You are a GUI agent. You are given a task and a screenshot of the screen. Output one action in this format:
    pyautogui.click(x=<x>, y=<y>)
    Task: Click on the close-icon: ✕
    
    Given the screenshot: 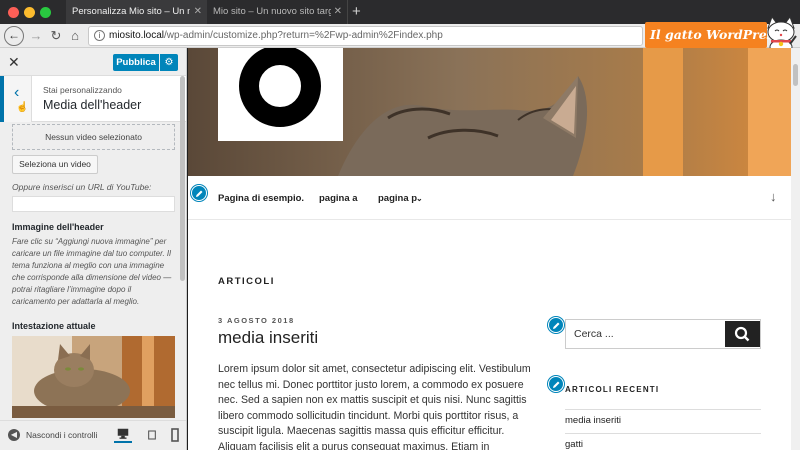 What is the action you would take?
    pyautogui.click(x=14, y=62)
    